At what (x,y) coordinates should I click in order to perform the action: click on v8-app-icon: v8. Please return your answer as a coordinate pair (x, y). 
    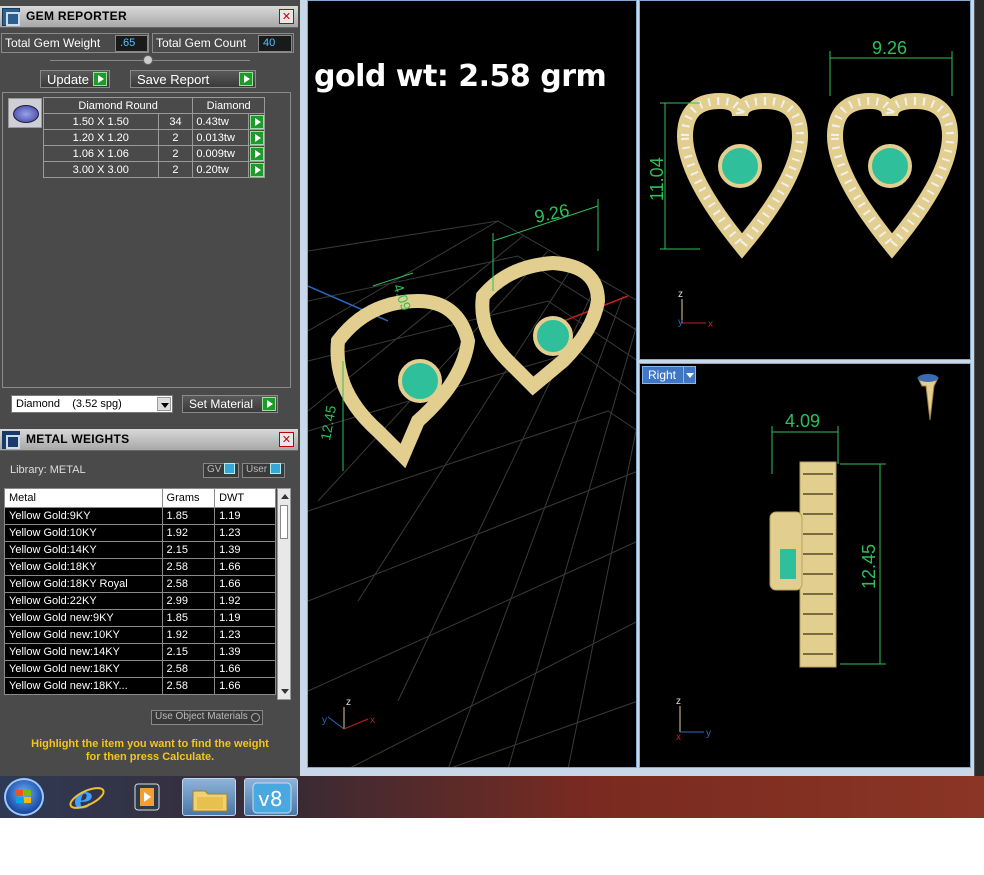
    Looking at the image, I should click on (271, 797).